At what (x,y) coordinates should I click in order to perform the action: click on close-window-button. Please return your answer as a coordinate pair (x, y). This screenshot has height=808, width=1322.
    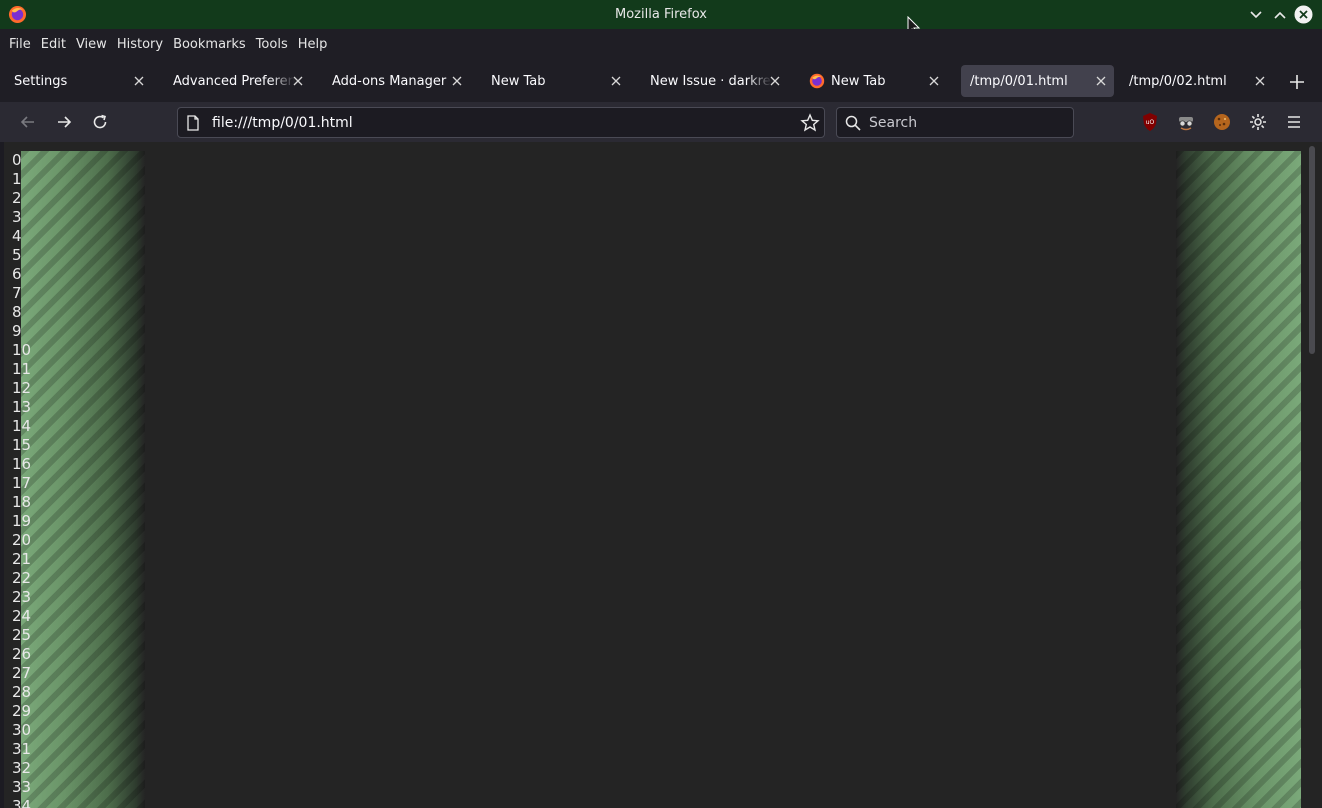
    Looking at the image, I should click on (1303, 14).